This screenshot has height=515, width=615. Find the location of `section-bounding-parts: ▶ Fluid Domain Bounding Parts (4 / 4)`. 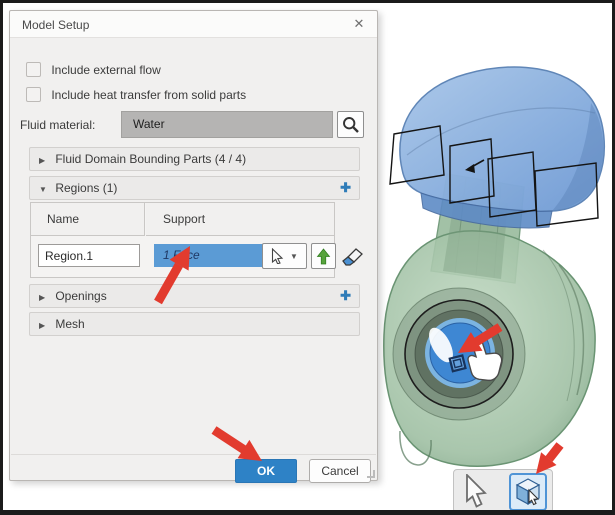

section-bounding-parts: ▶ Fluid Domain Bounding Parts (4 / 4) is located at coordinates (194, 159).